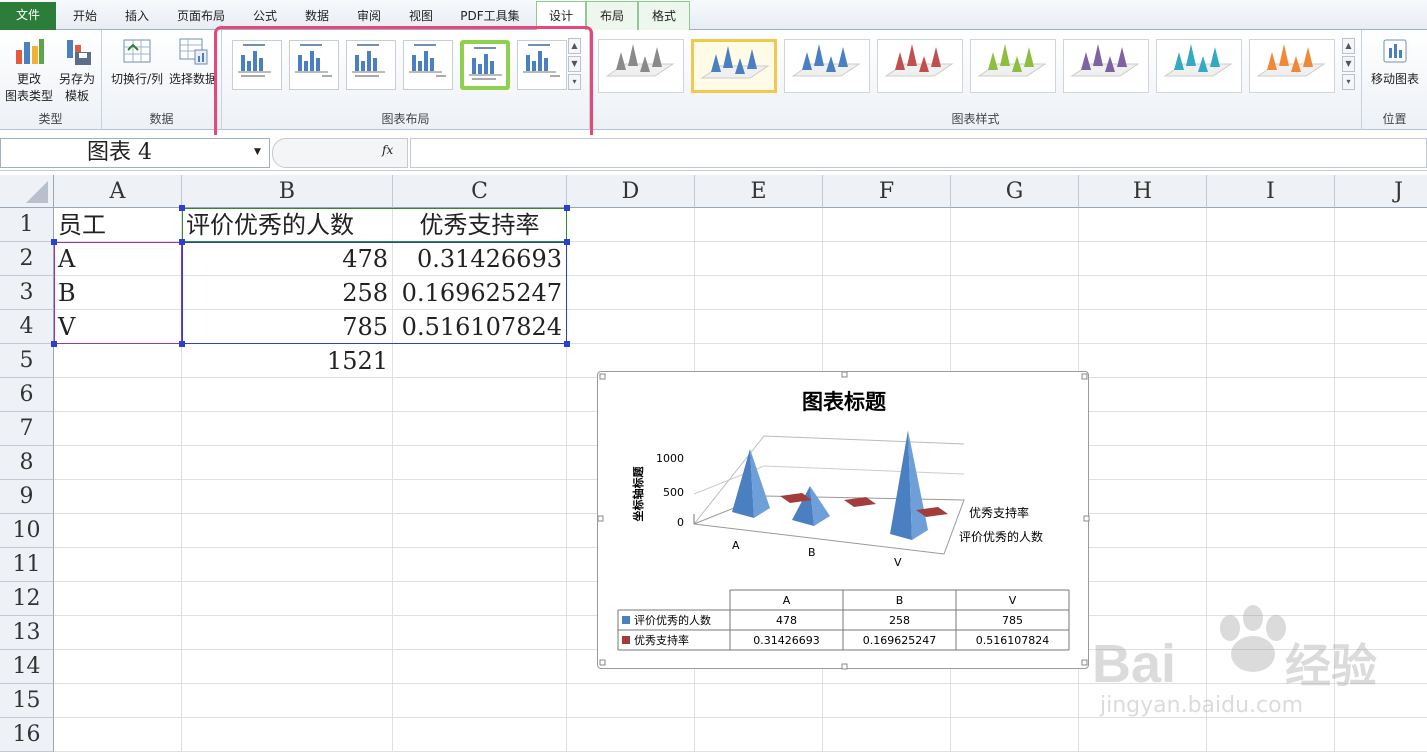 The image size is (1427, 752). What do you see at coordinates (1143, 293) in the screenshot?
I see `cell-H3` at bounding box center [1143, 293].